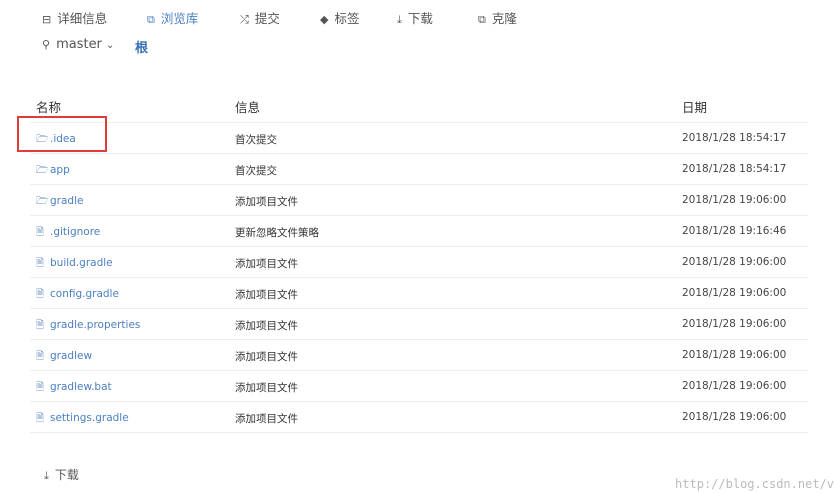 The width and height of the screenshot is (834, 493). I want to click on file-link: 🗎 gradlew.bat, so click(74, 388).